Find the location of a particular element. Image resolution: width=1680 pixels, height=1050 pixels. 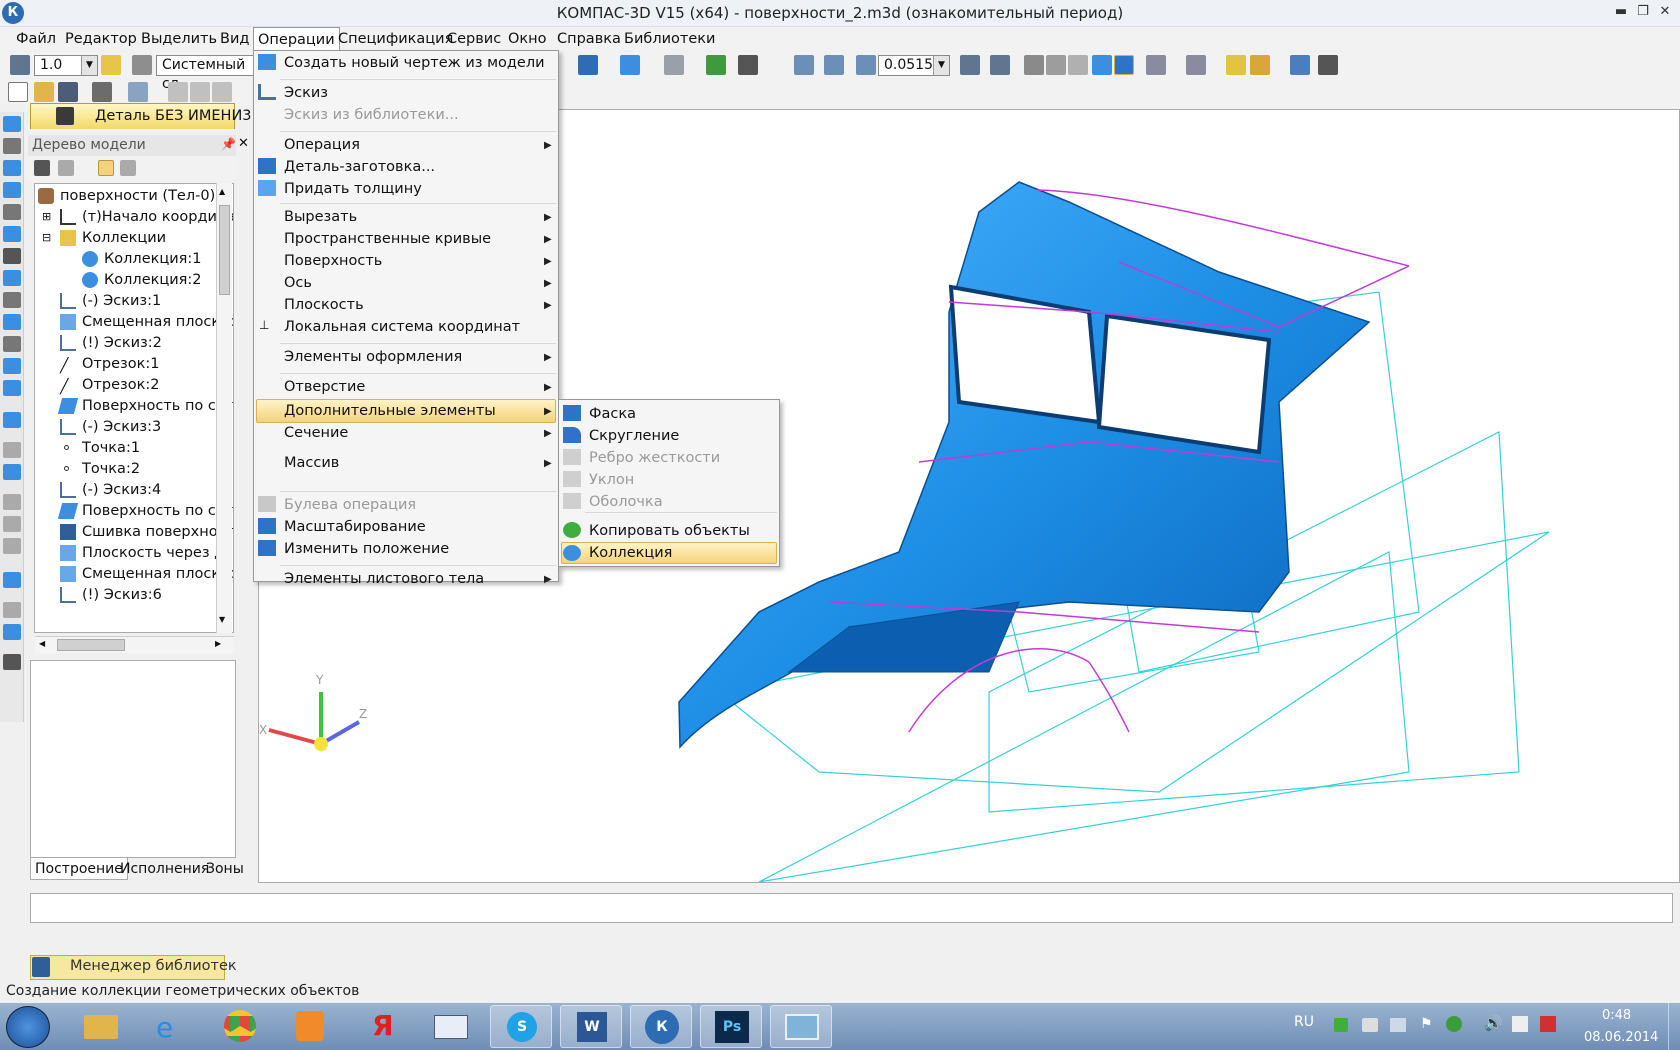

restore-icon: ❐ is located at coordinates (1643, 12).